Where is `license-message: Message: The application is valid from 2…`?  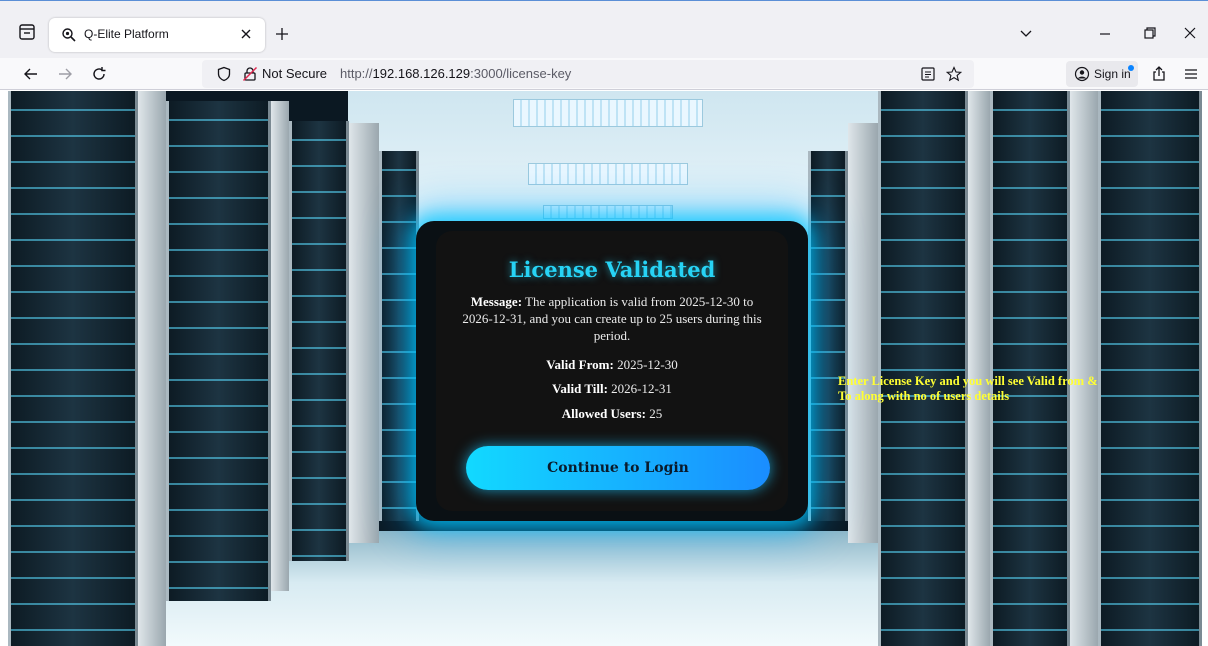
license-message: Message: The application is valid from 2… is located at coordinates (612, 318).